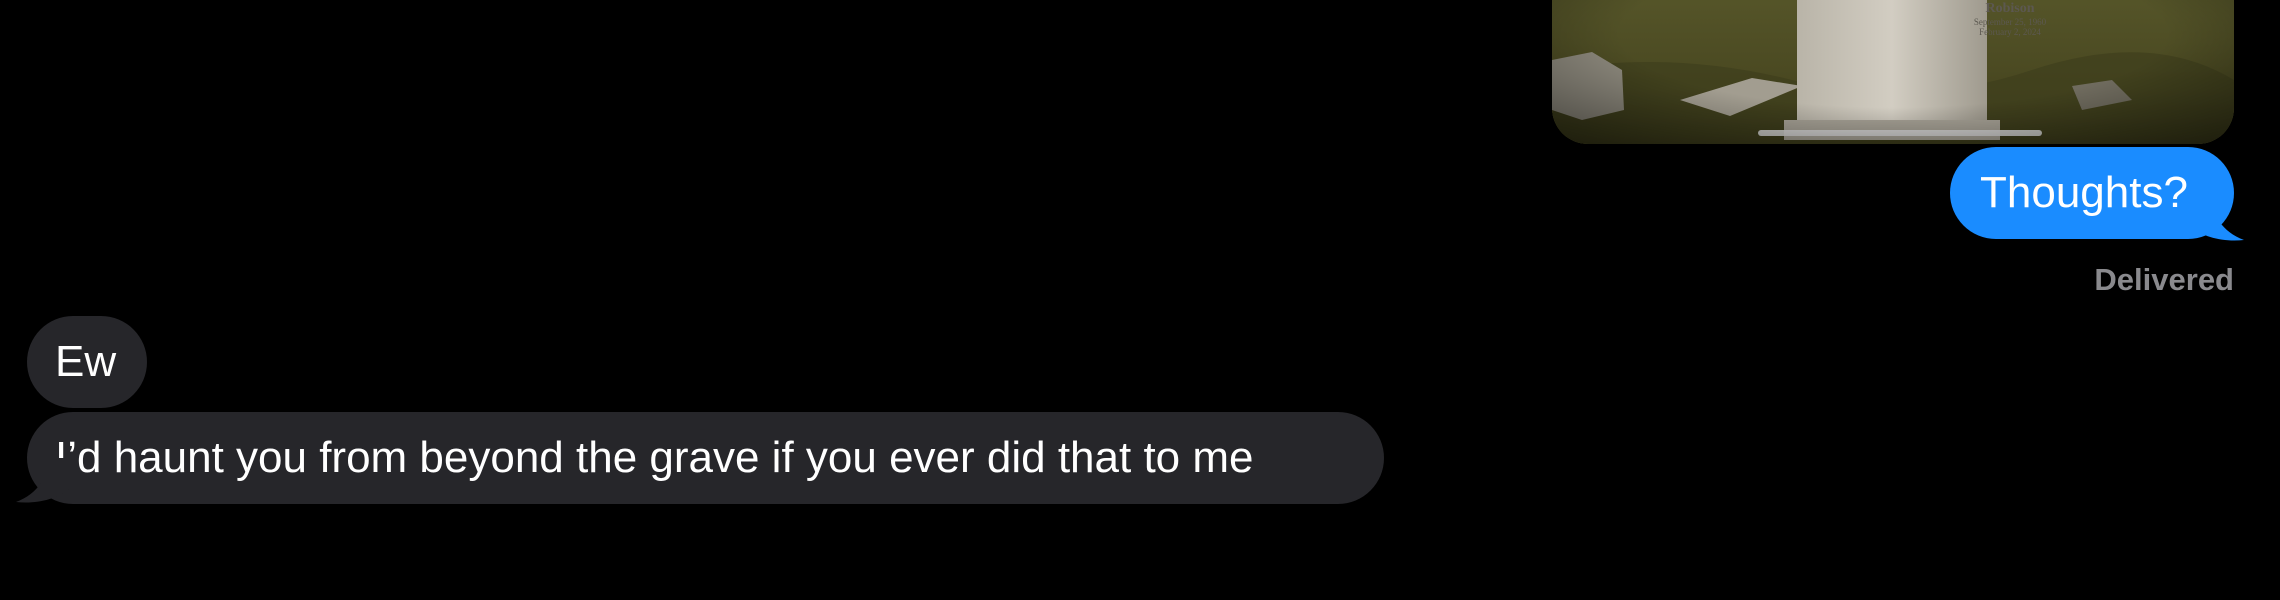 The width and height of the screenshot is (2280, 600). I want to click on gravestone-icon, so click(1893, 72).